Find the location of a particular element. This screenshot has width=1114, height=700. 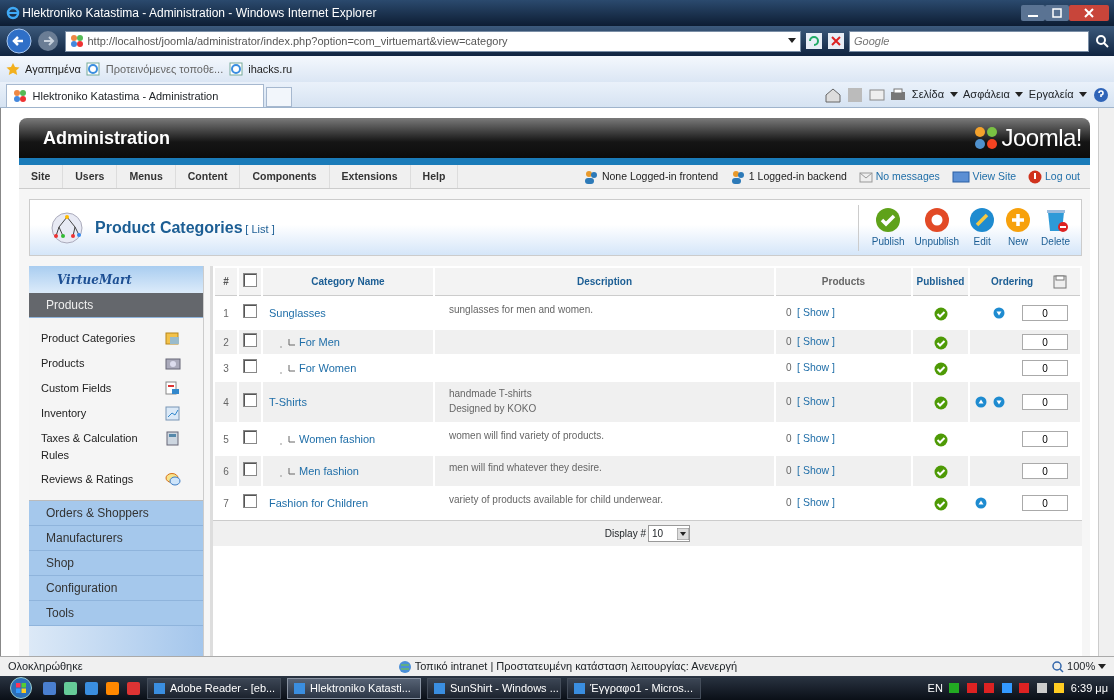

category-link: Fashion for Children is located at coordinates (319, 502).